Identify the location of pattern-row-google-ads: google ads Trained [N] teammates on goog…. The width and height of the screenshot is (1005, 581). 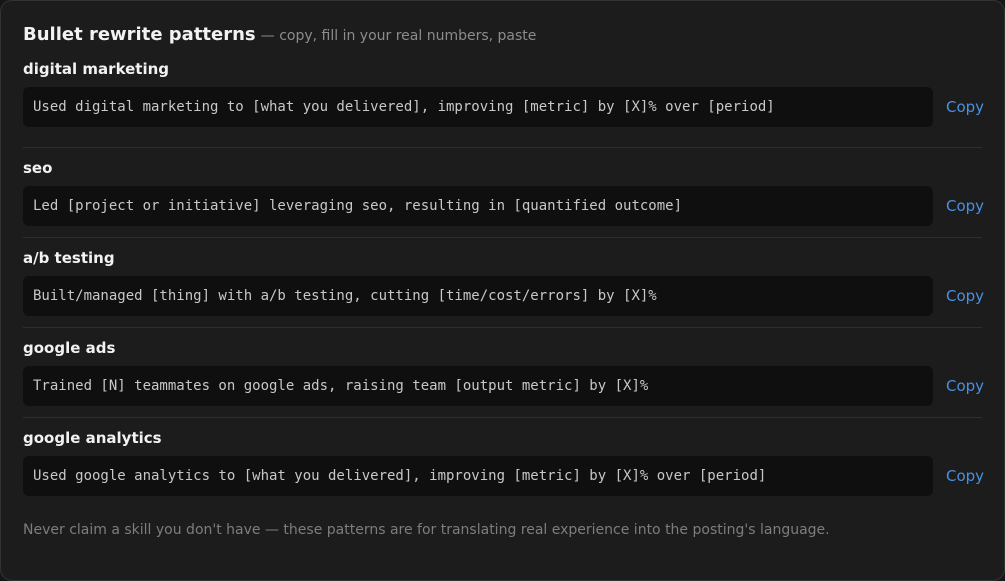
(503, 373).